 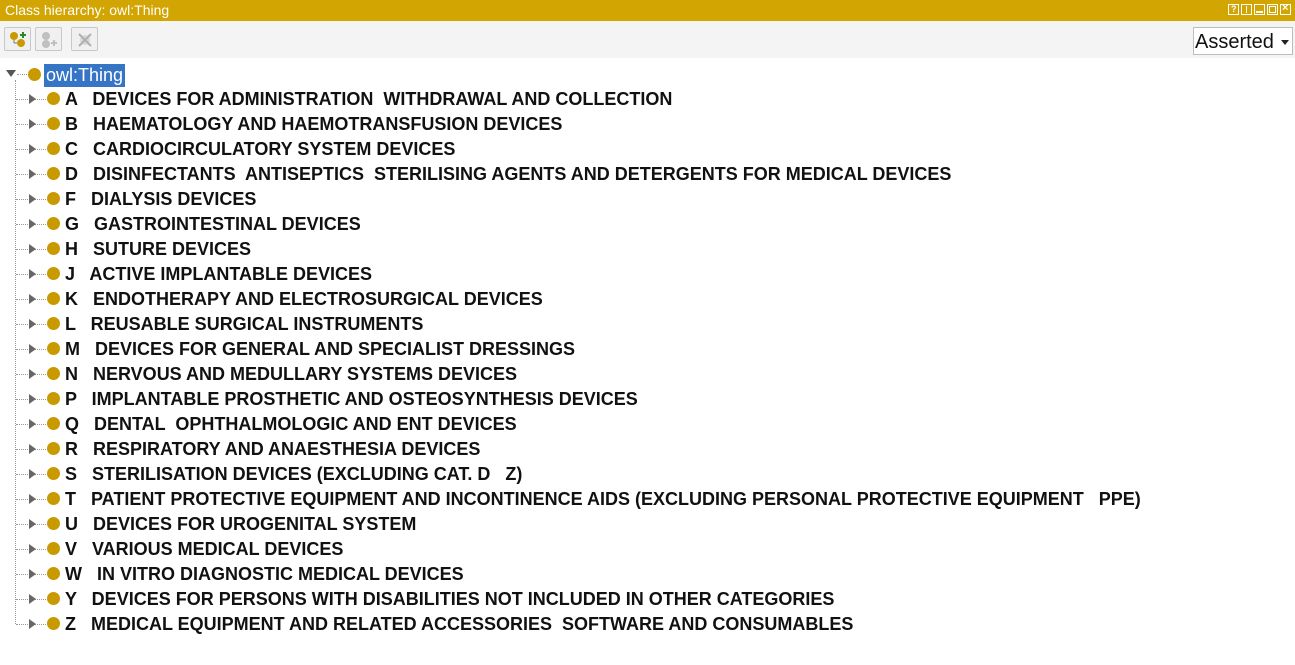 I want to click on tree-node-label: C CARDIOCIRCULATORY SYSTEM DEVICES, so click(x=260, y=149).